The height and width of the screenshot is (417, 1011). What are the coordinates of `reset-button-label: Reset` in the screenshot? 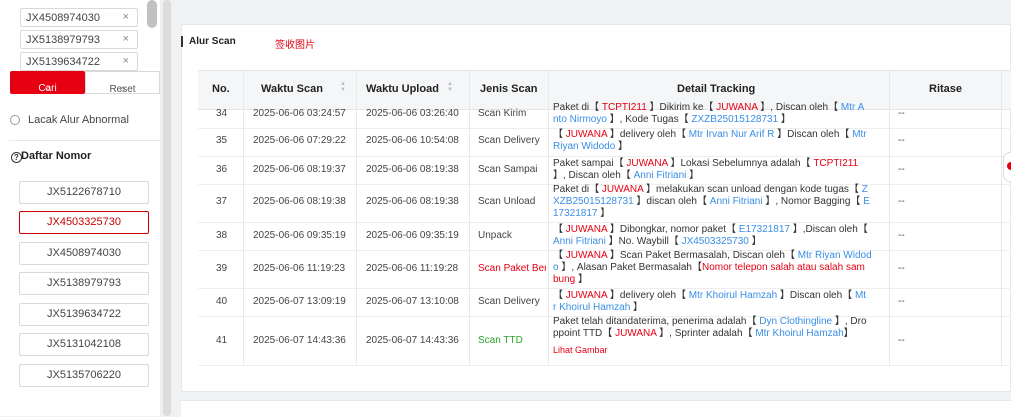 It's located at (122, 89).